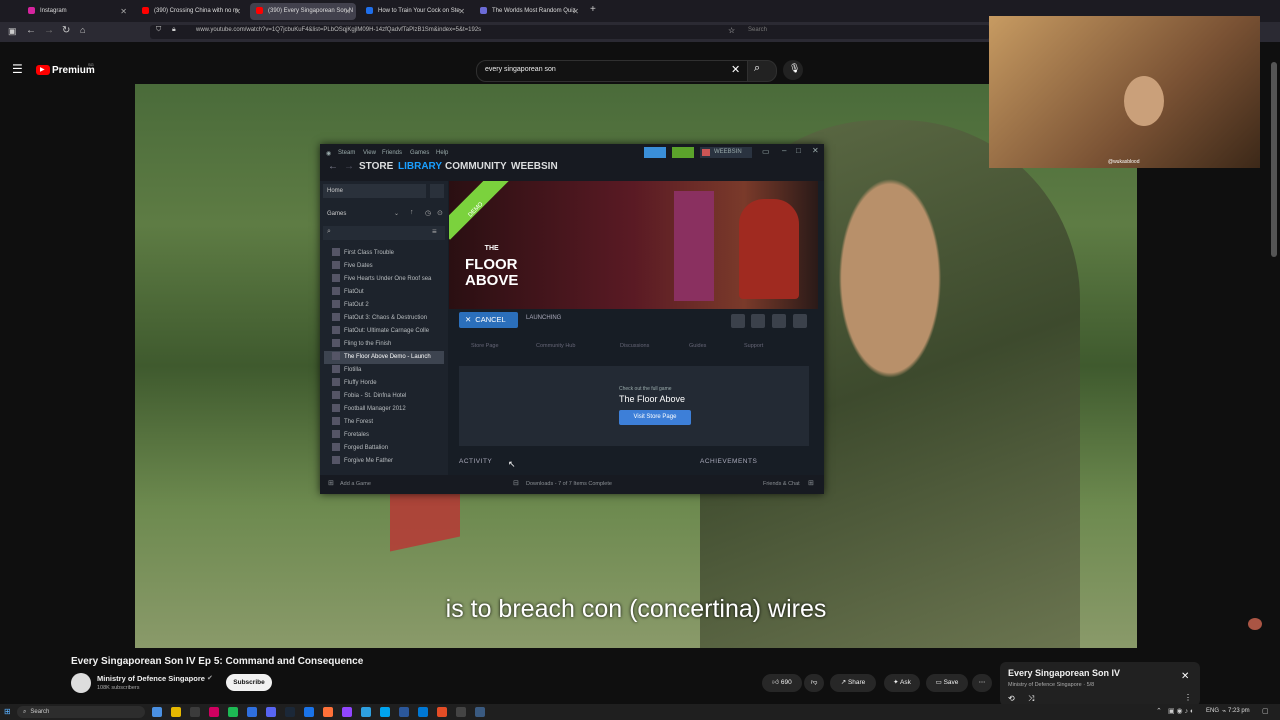 Image resolution: width=1280 pixels, height=720 pixels. What do you see at coordinates (396, 213) in the screenshot?
I see `chevron-down-icon: ⌄` at bounding box center [396, 213].